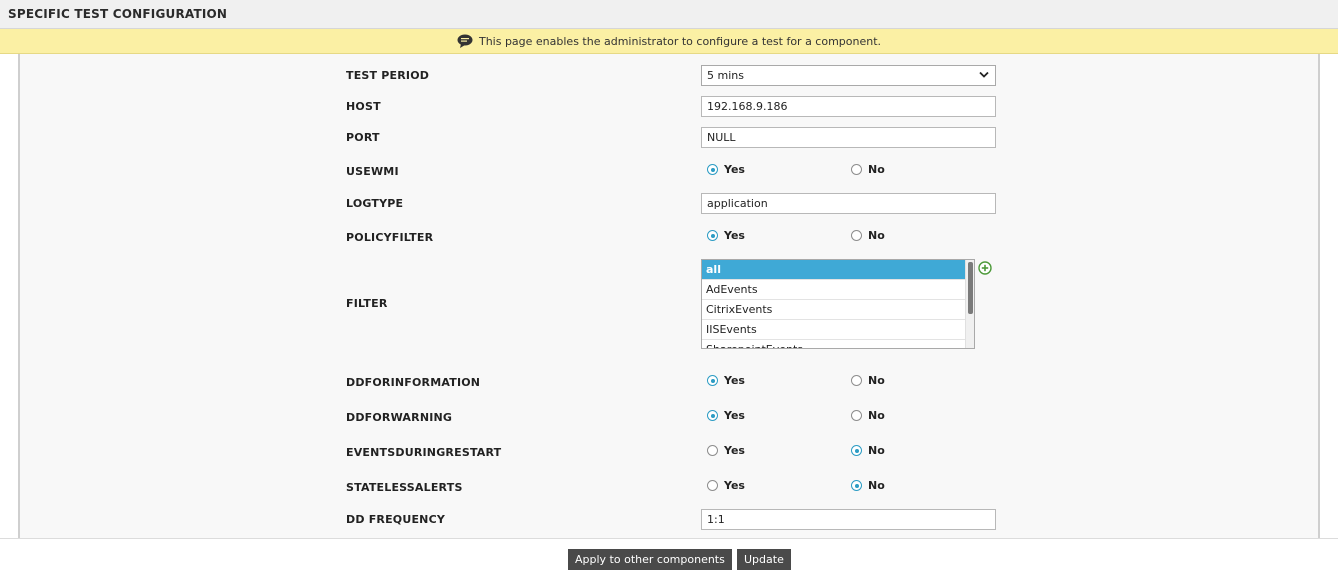 This screenshot has height=576, width=1338. Describe the element at coordinates (779, 235) in the screenshot. I see `policyfilter-yes-option: Yes` at that location.